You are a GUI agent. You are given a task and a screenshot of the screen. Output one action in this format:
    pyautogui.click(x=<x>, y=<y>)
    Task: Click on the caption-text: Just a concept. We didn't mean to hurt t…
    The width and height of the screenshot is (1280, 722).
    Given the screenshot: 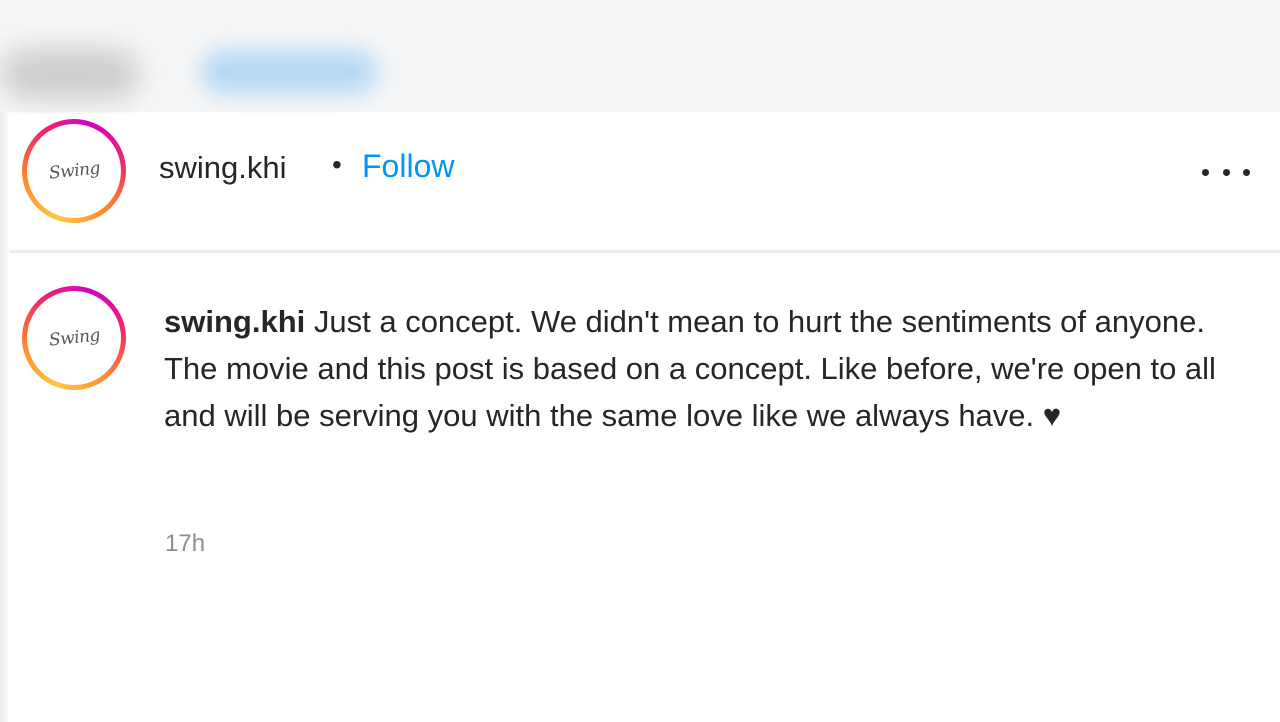 What is the action you would take?
    pyautogui.click(x=690, y=368)
    